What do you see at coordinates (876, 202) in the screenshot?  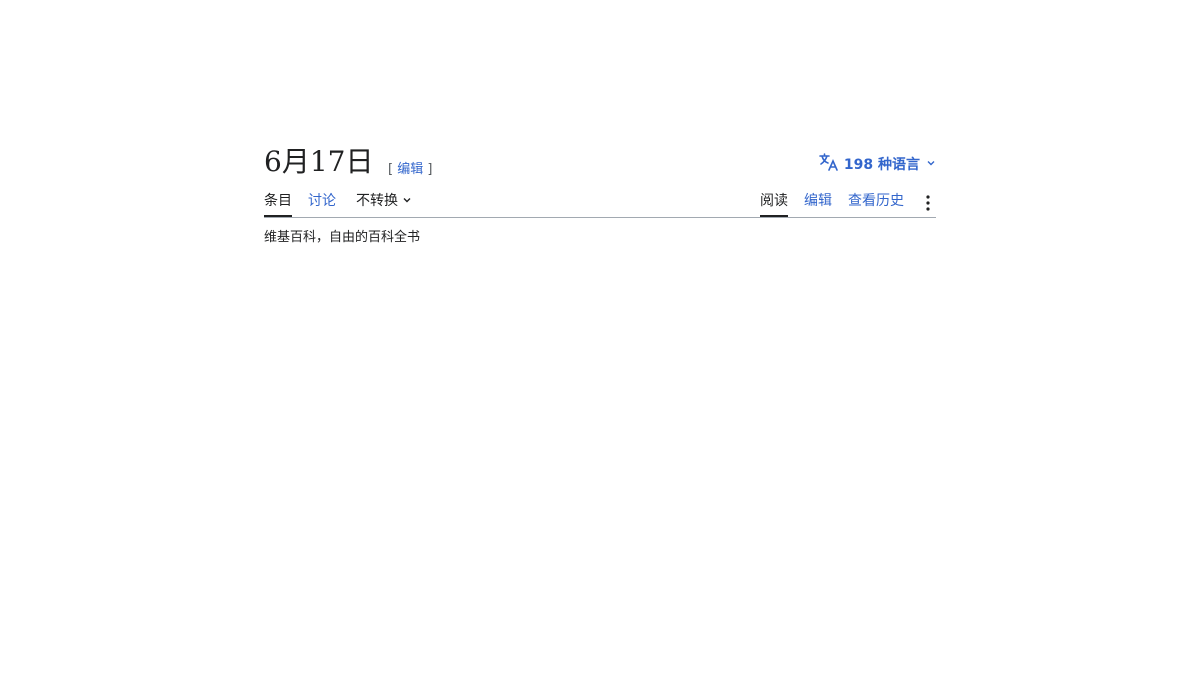 I see `tab-history: 查看历史` at bounding box center [876, 202].